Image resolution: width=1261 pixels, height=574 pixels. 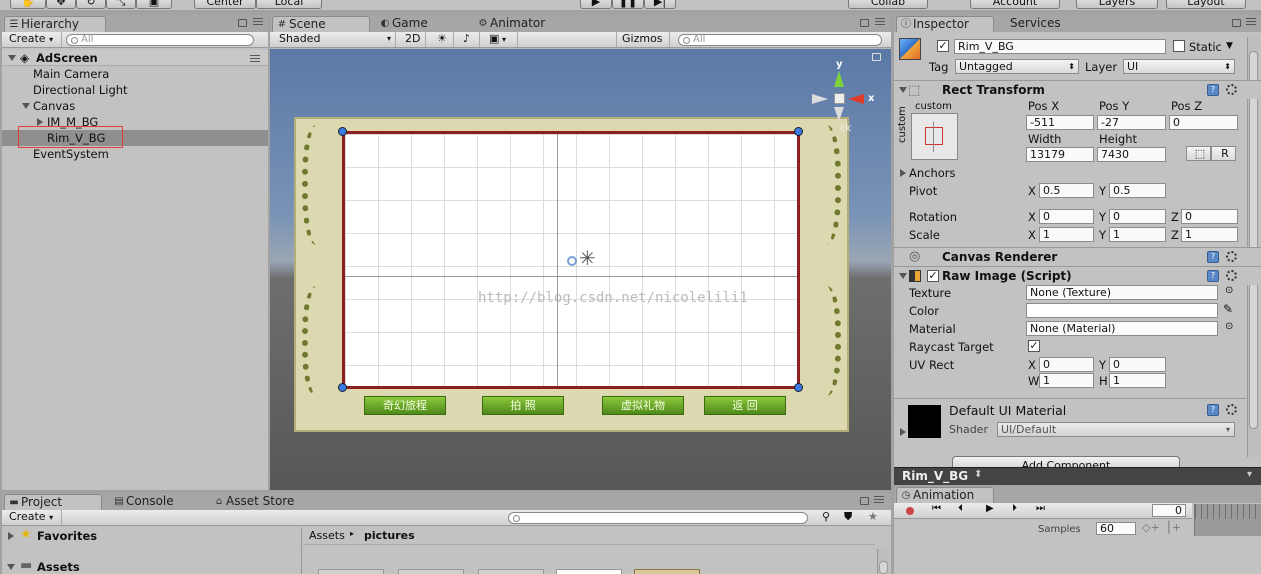 I want to click on project-search-input, so click(x=658, y=518).